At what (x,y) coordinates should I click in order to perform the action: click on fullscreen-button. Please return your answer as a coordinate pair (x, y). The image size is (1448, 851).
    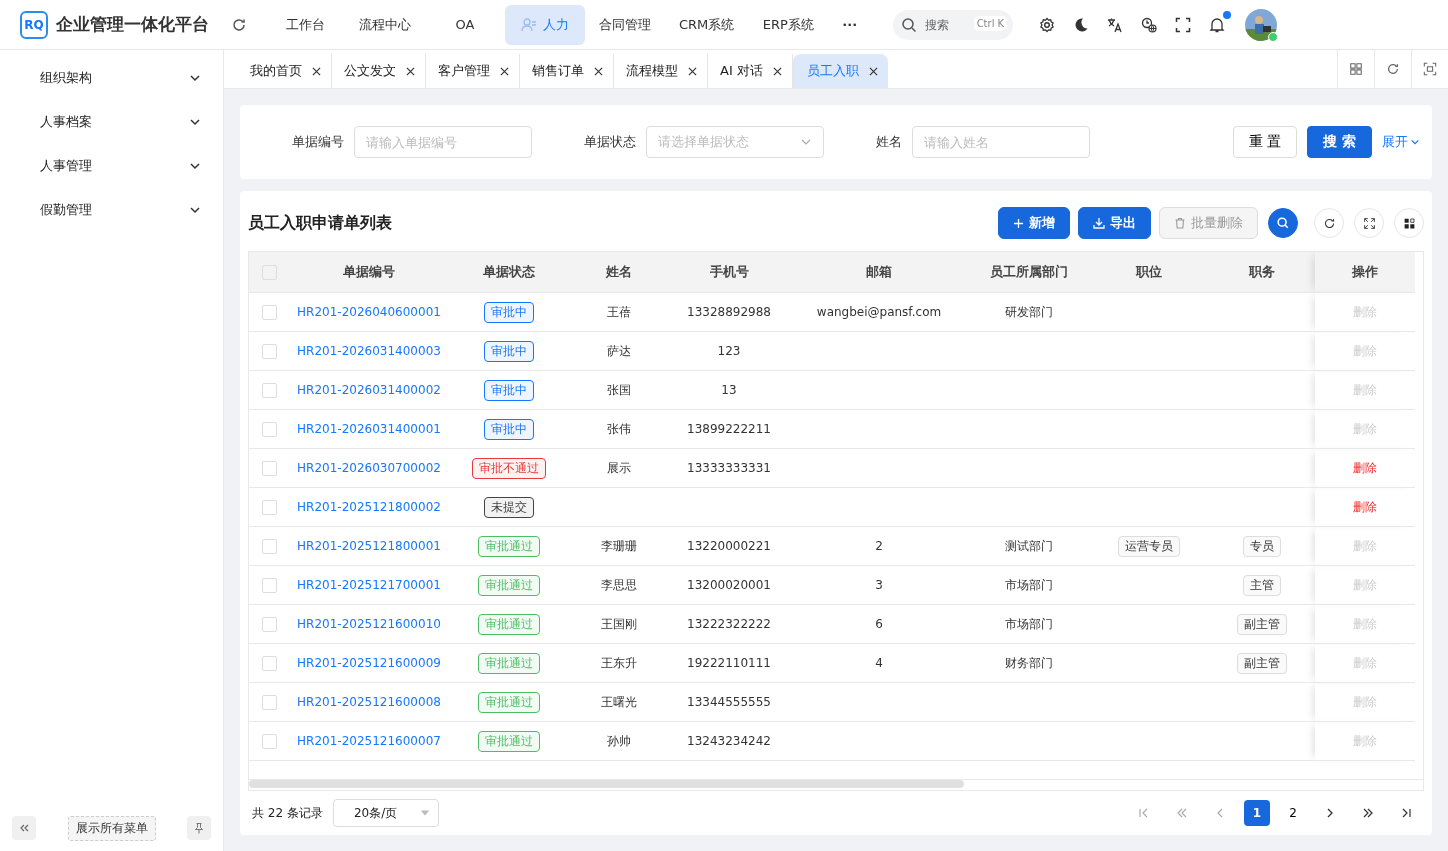
    Looking at the image, I should click on (1369, 223).